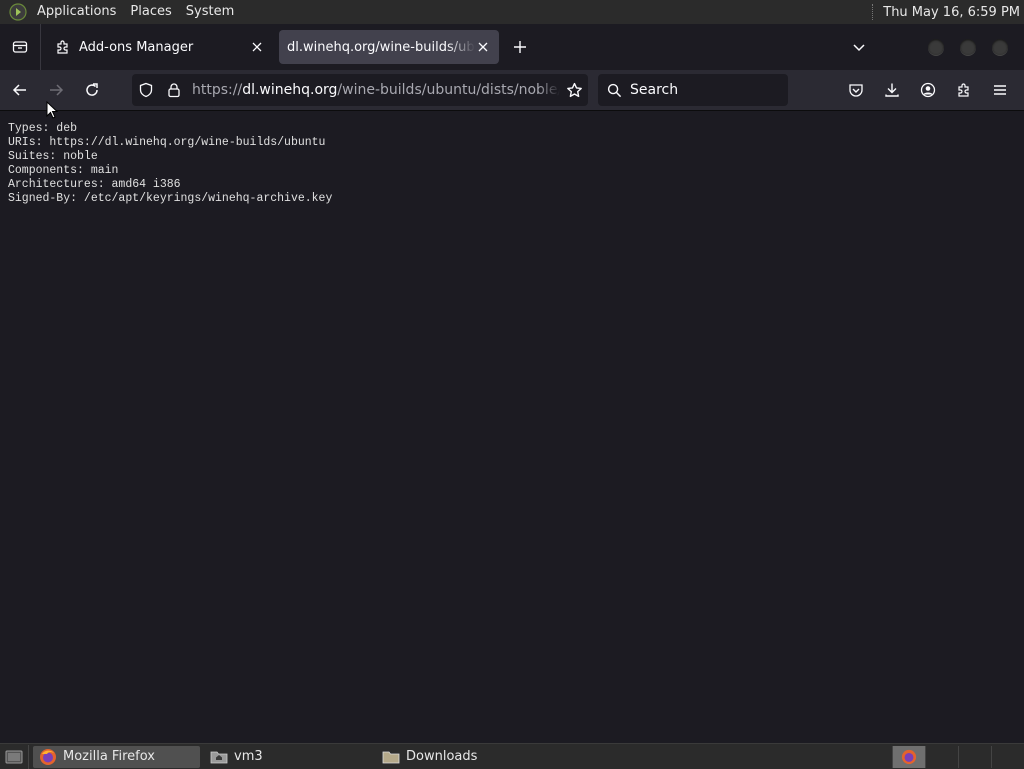  Describe the element at coordinates (136, 47) in the screenshot. I see `tab-title: Add-ons Manager` at that location.